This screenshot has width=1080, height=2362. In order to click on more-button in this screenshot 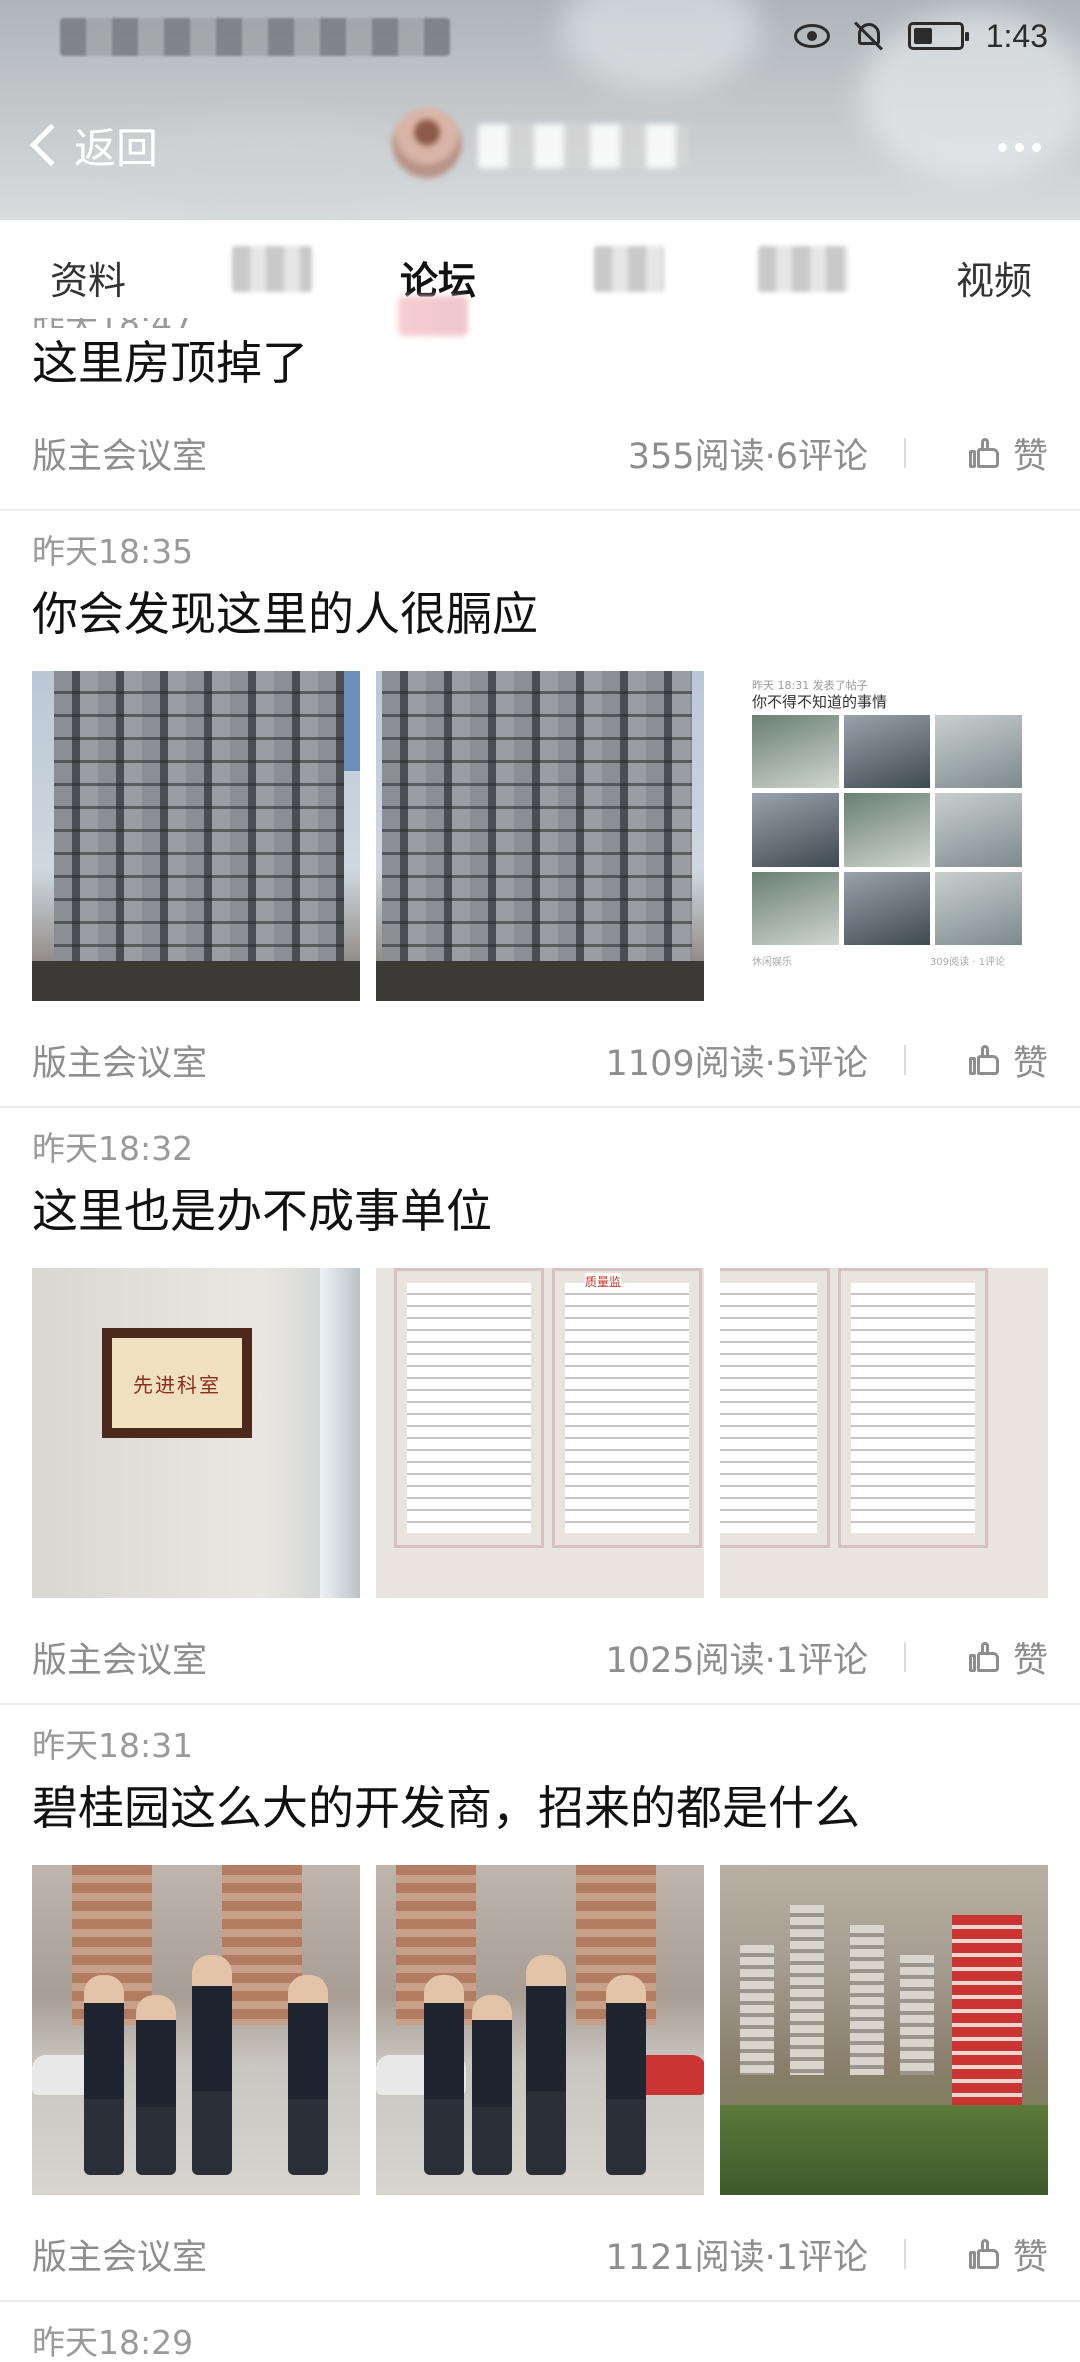, I will do `click(1019, 147)`.